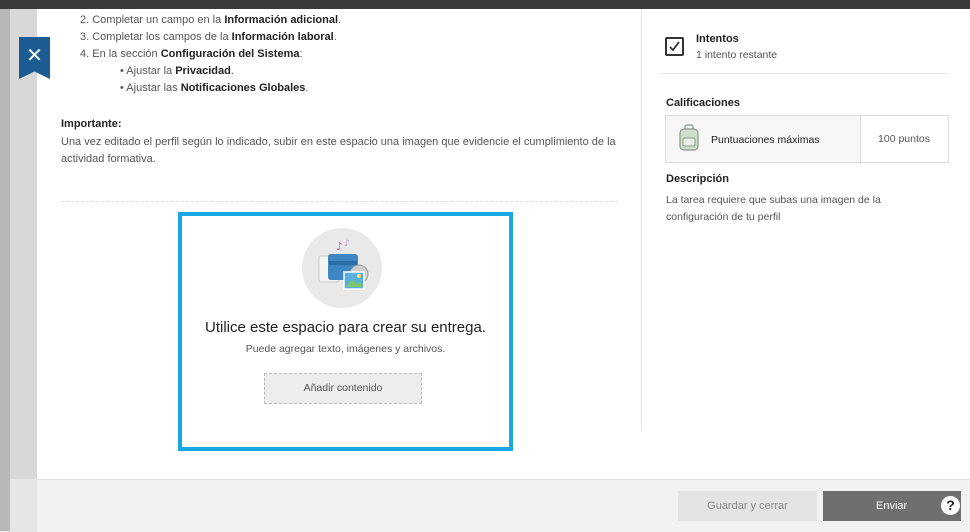 The width and height of the screenshot is (970, 532). I want to click on upload-illustration-icon: ♪ ♪, so click(342, 268).